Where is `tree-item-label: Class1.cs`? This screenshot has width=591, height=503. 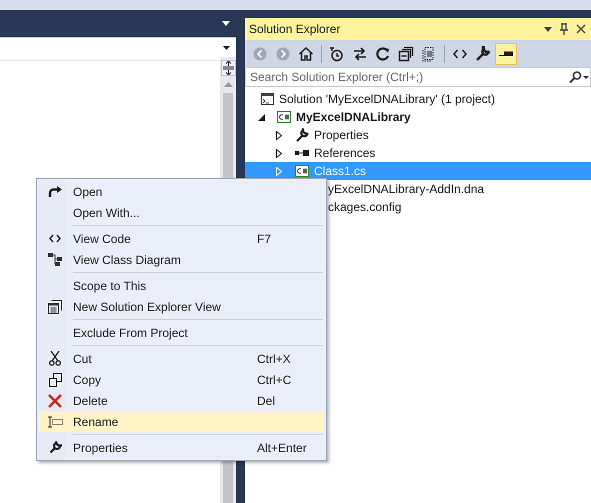 tree-item-label: Class1.cs is located at coordinates (340, 171).